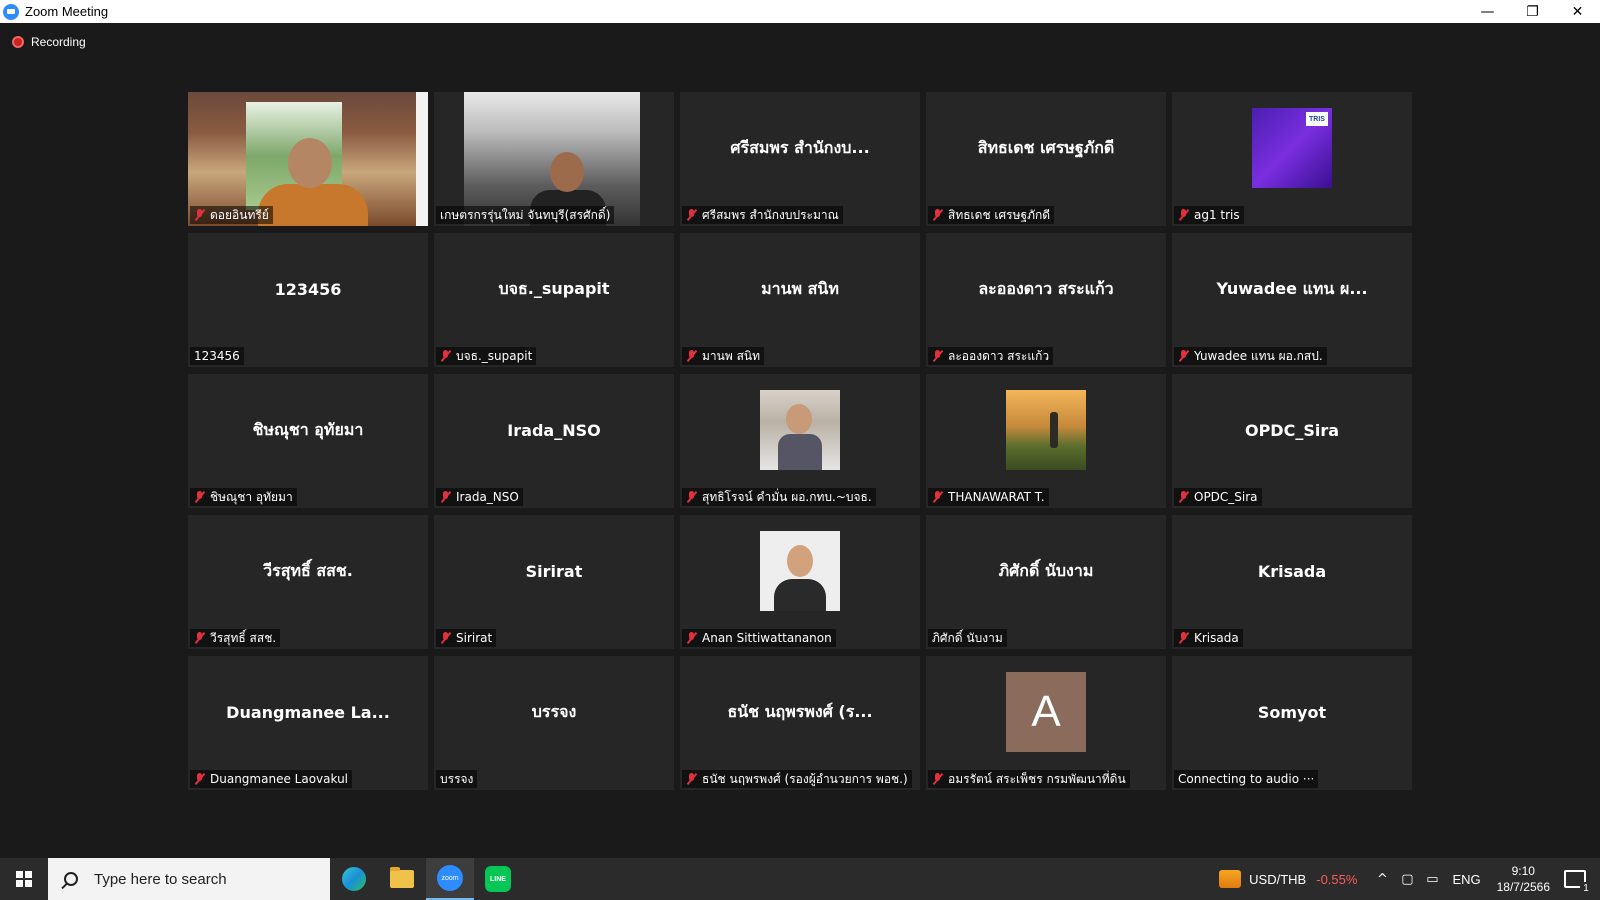 The height and width of the screenshot is (900, 1600). What do you see at coordinates (554, 288) in the screenshot?
I see `participant-display-name: บจธ._supapit` at bounding box center [554, 288].